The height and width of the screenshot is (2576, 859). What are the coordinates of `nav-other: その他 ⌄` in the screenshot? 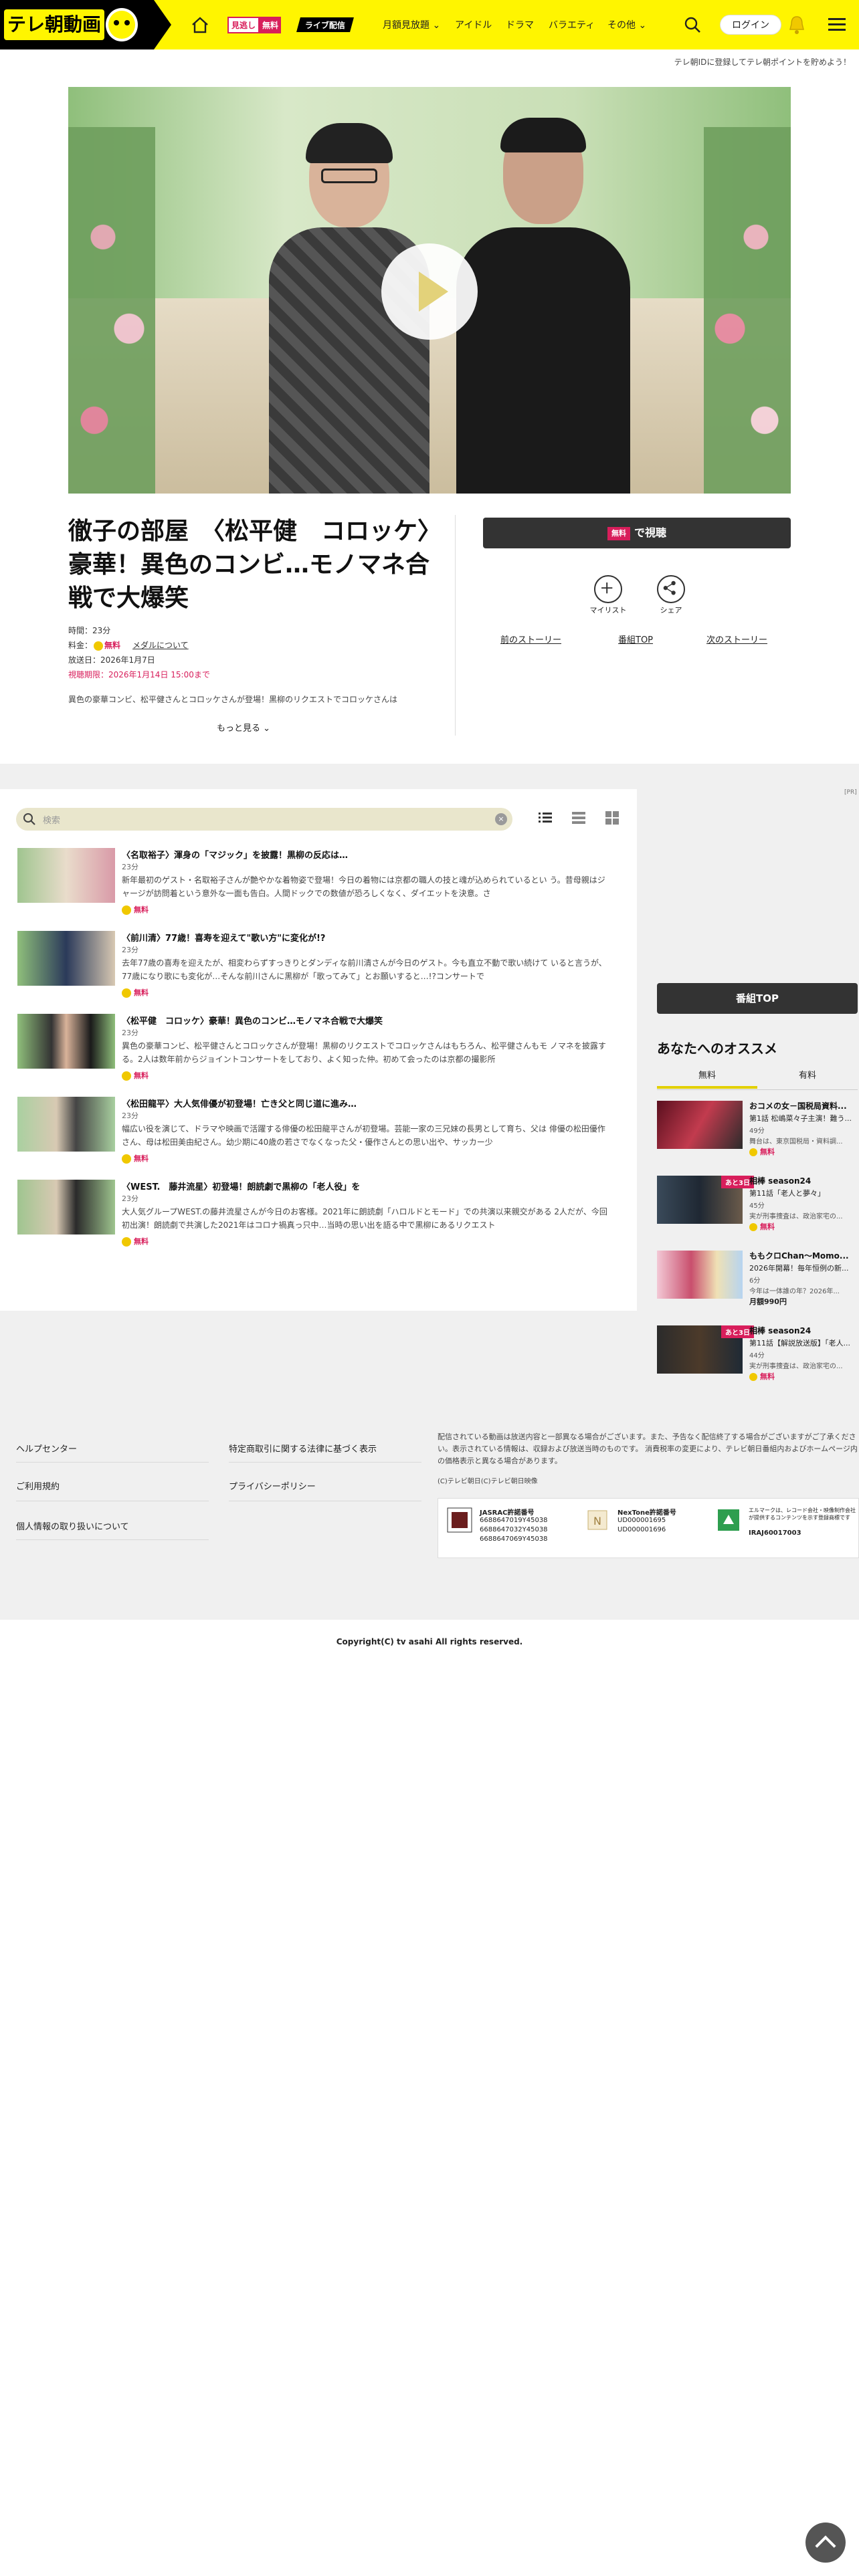 It's located at (627, 24).